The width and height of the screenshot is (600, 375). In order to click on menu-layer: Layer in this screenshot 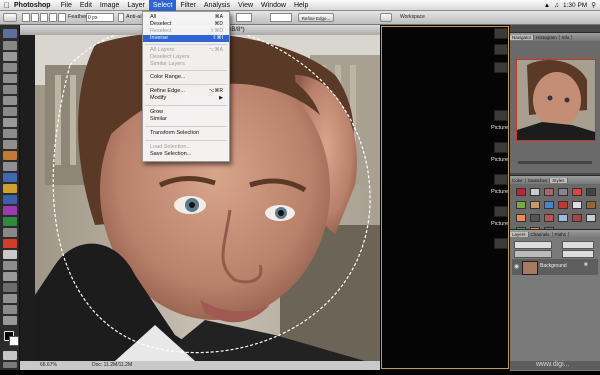, I will do `click(136, 5)`.